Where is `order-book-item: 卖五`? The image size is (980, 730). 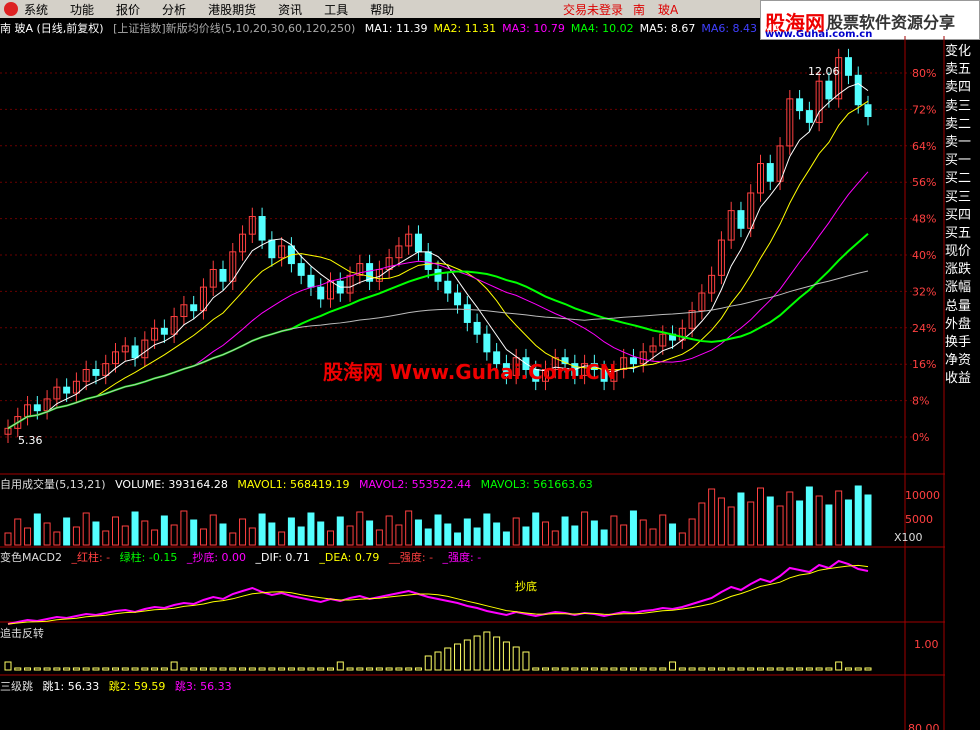
order-book-item: 卖五 is located at coordinates (958, 69).